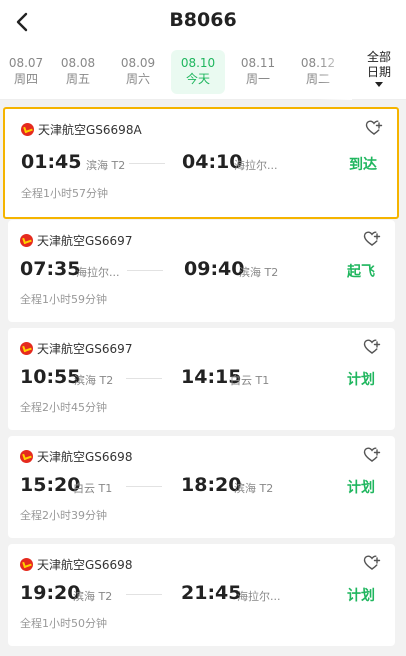 The height and width of the screenshot is (656, 406). Describe the element at coordinates (258, 63) in the screenshot. I see `date-label: 08.11` at that location.